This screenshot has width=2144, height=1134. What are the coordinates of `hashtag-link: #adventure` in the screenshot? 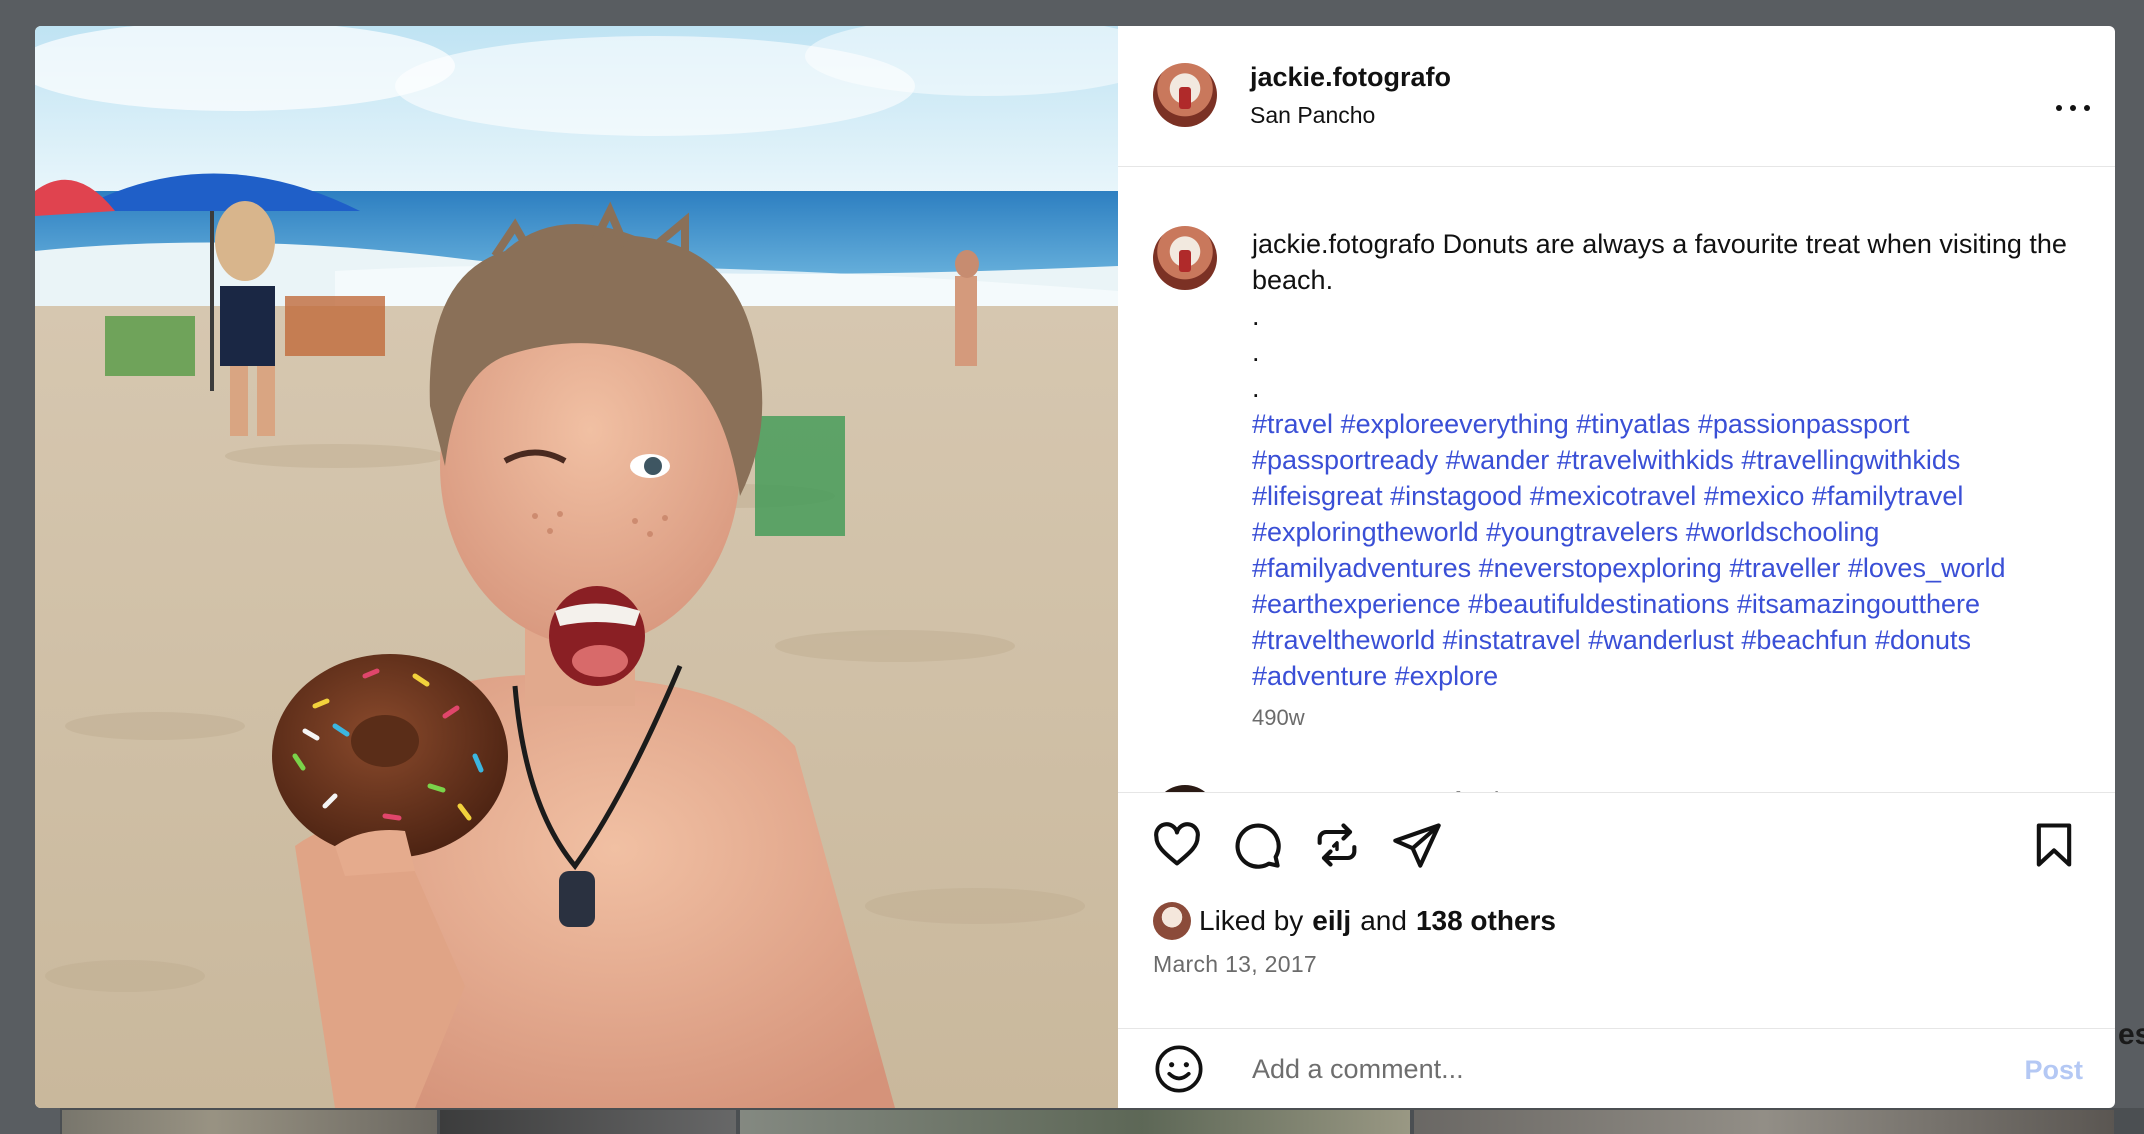 It's located at (1319, 676).